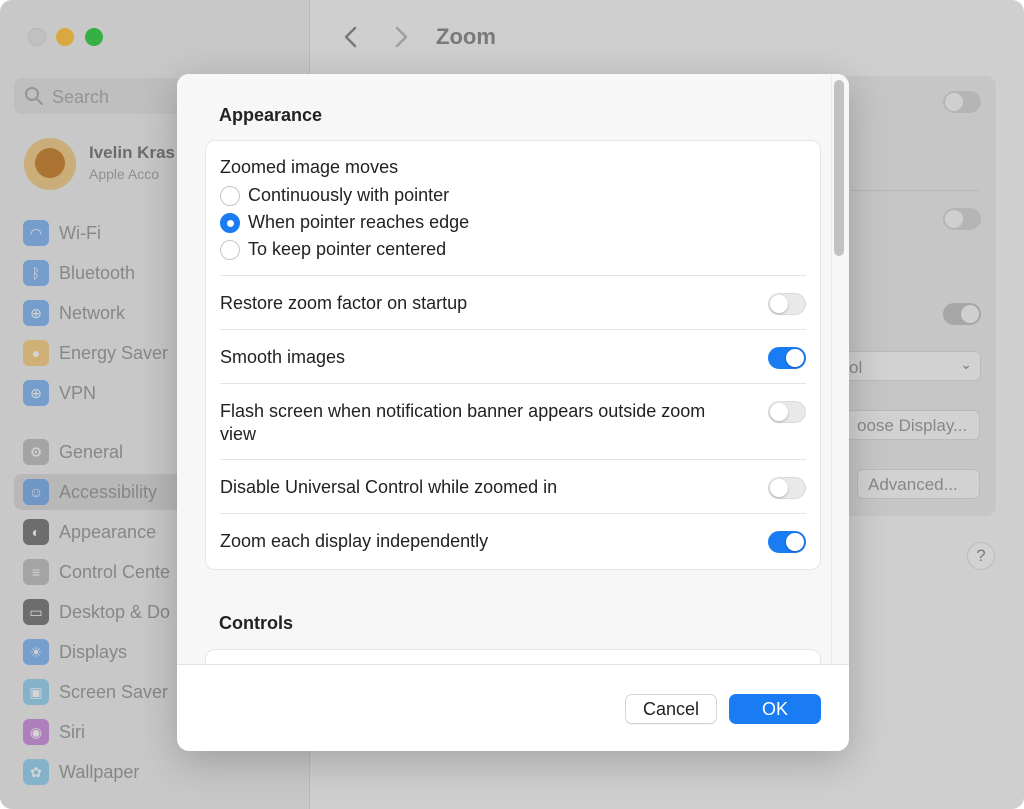 The image size is (1024, 809). I want to click on radio-label: To keep pointer centered, so click(347, 249).